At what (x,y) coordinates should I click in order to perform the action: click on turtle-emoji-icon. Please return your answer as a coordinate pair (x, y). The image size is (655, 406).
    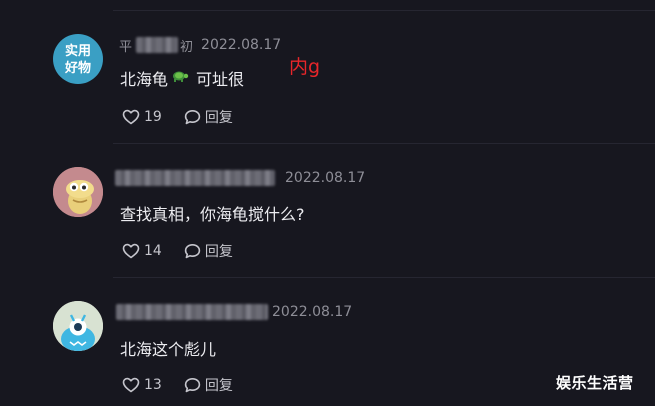
    Looking at the image, I should click on (180, 78).